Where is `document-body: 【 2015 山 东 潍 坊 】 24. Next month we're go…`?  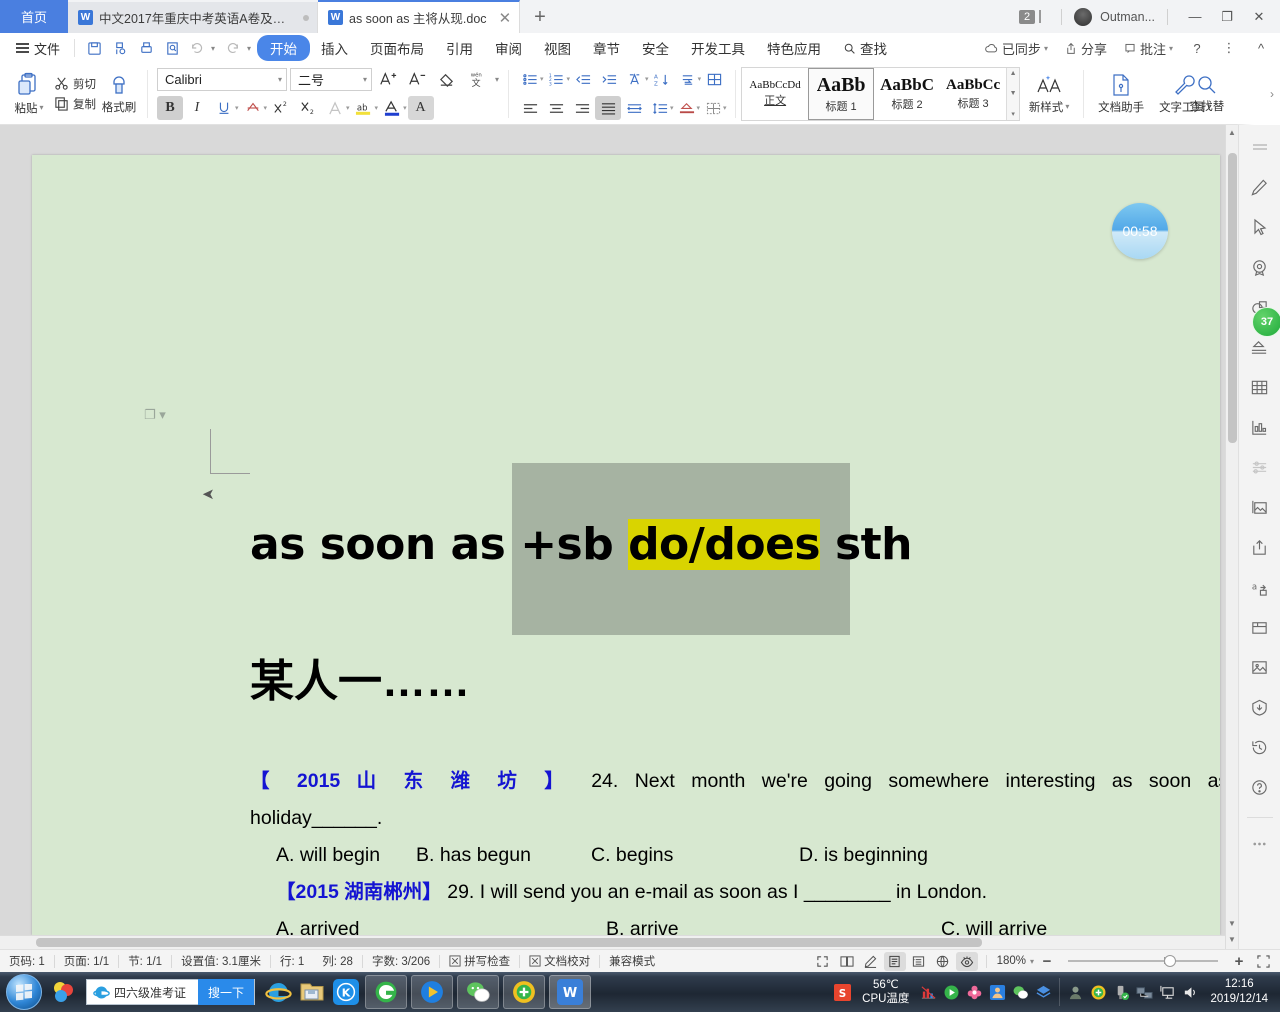
document-body: 【 2015 山 东 潍 坊 】 24. Next month we're go… is located at coordinates (735, 849).